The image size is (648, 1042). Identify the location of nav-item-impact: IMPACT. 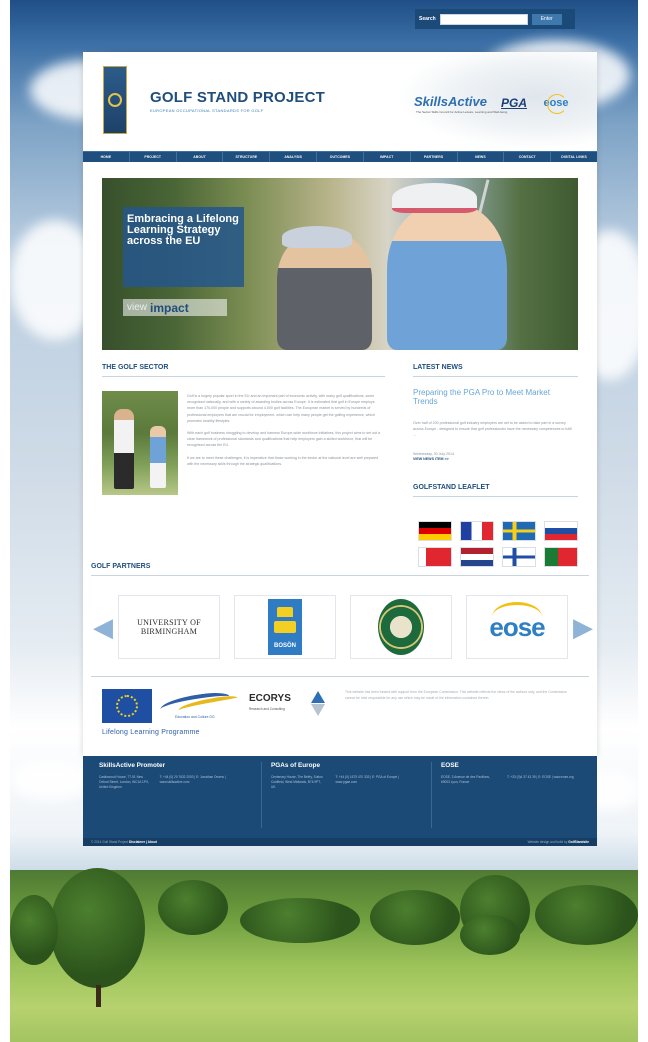
(387, 157).